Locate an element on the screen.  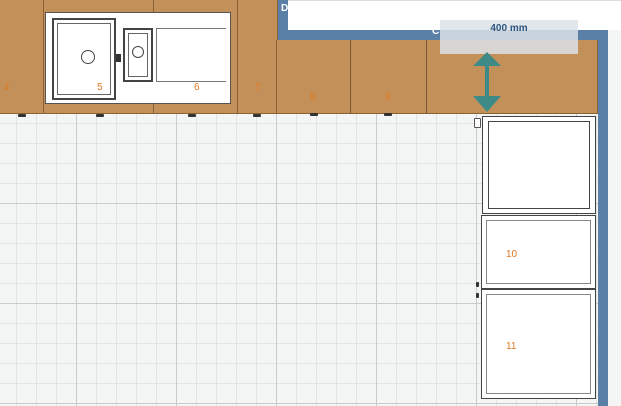
cabinet-label-10: 10 is located at coordinates (512, 254).